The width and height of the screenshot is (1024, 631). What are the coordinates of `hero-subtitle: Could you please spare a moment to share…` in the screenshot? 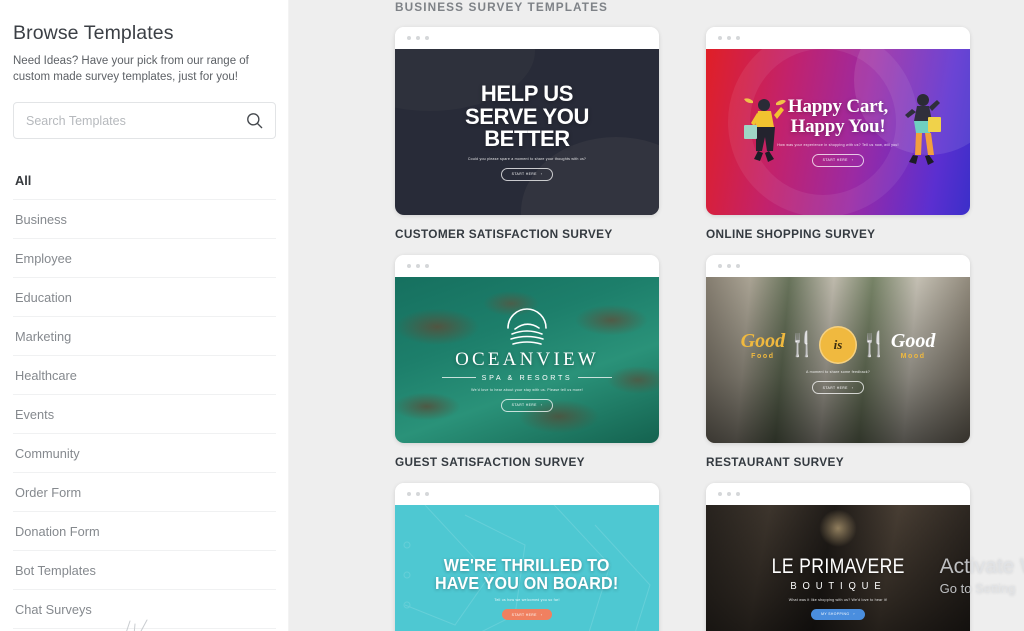 It's located at (527, 158).